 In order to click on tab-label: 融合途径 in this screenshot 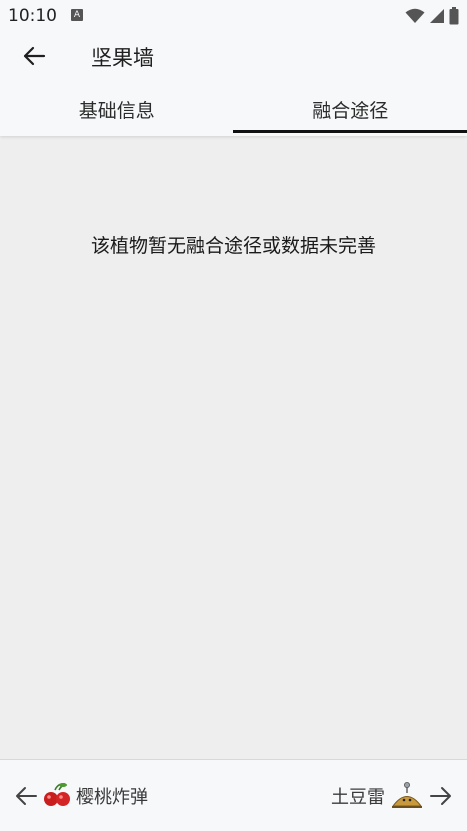, I will do `click(350, 109)`.